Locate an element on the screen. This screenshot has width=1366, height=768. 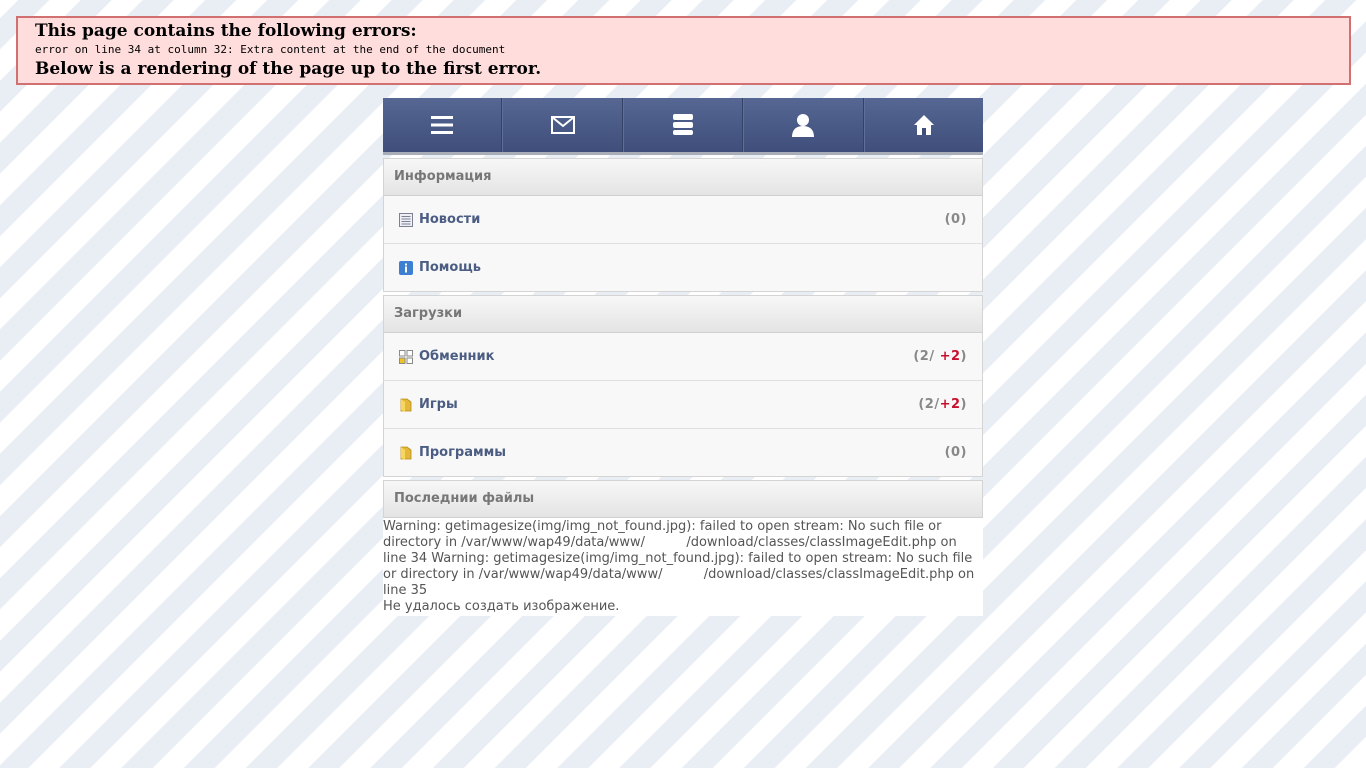
menu-item-programs: Программы (0) is located at coordinates (683, 452).